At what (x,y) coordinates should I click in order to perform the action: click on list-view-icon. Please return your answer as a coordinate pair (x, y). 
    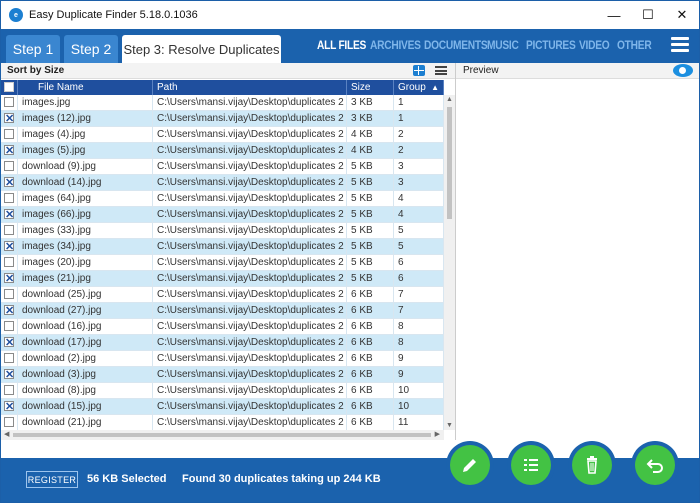
    Looking at the image, I should click on (441, 70).